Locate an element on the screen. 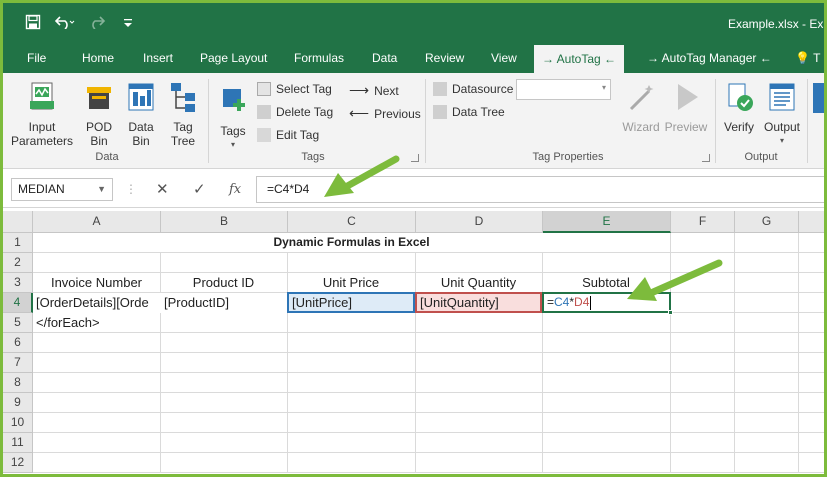 This screenshot has height=477, width=827. select-all-corner is located at coordinates (18, 222).